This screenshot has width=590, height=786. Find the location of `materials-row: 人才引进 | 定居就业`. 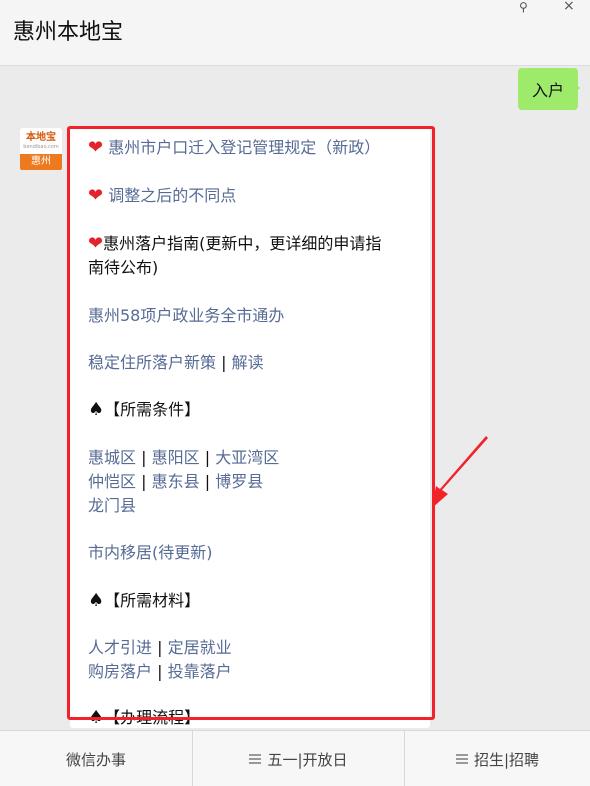

materials-row: 人才引进 | 定居就业 is located at coordinates (160, 648).